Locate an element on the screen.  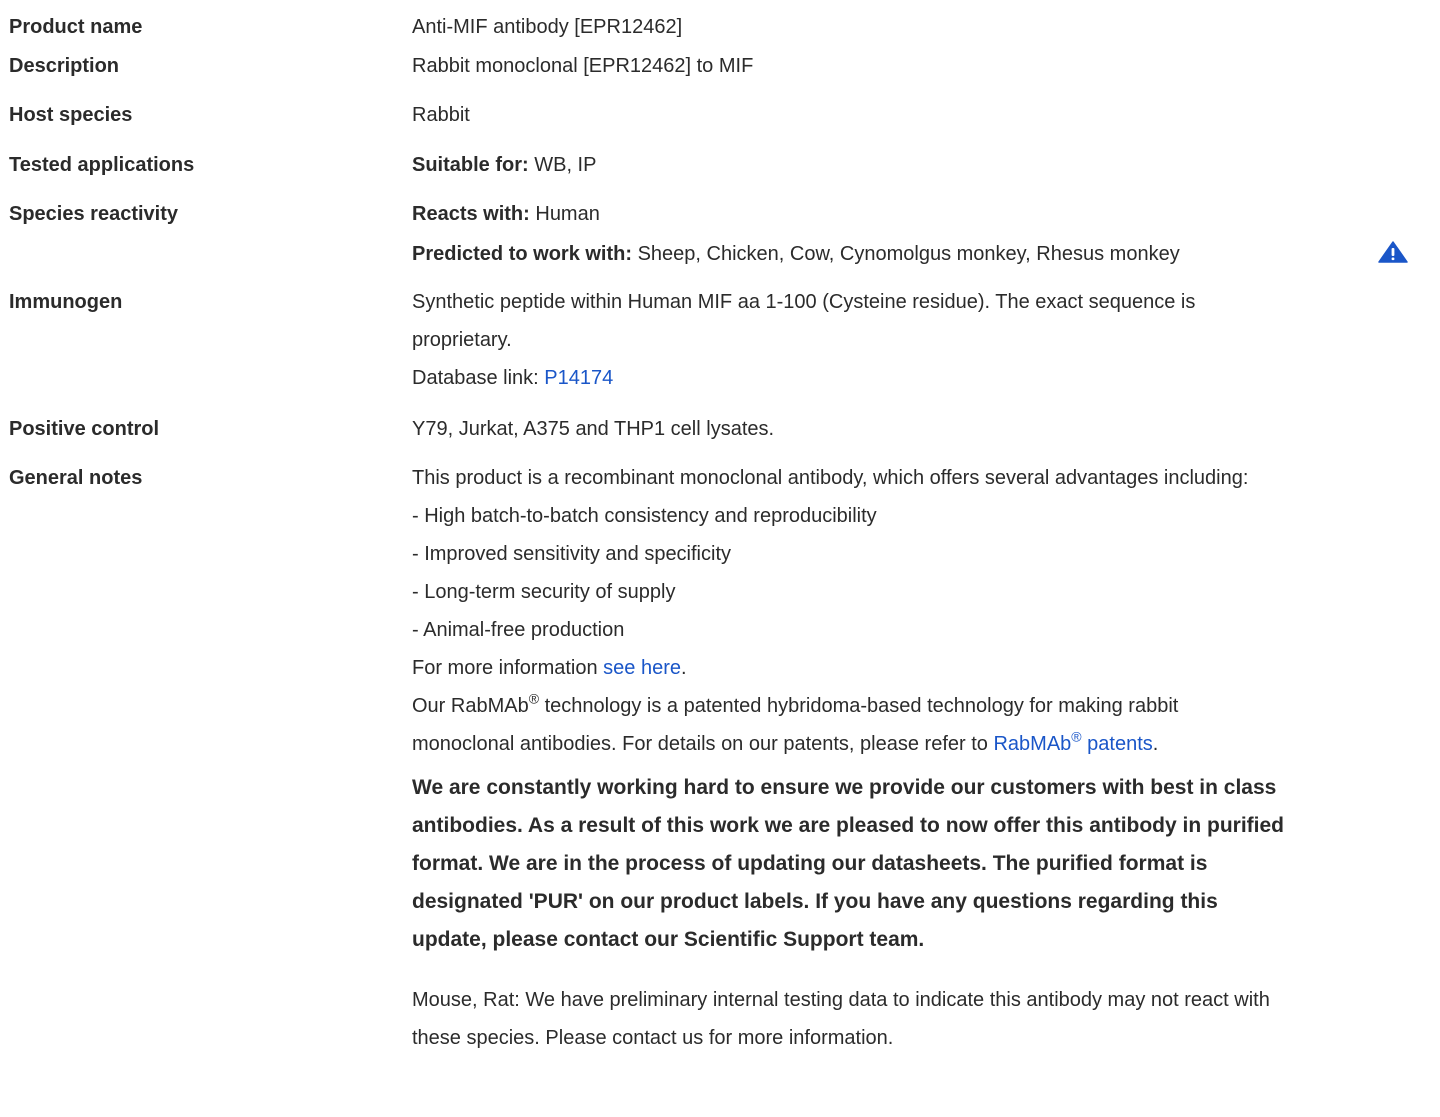
tested-applications-label: Tested applications is located at coordinates (102, 165).